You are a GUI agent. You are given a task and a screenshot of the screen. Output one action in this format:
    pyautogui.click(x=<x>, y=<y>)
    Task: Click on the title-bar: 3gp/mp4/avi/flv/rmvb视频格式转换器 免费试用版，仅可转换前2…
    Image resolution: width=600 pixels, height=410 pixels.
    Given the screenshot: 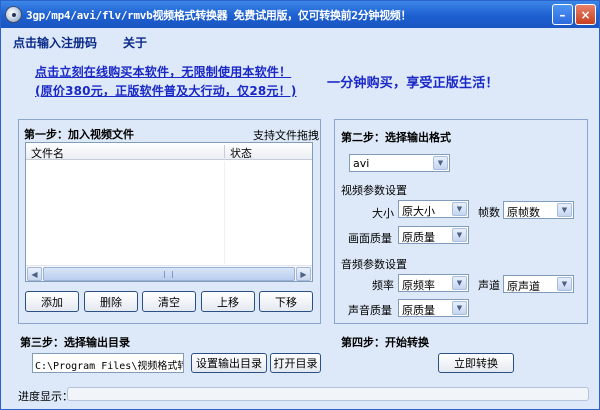 What is the action you would take?
    pyautogui.click(x=300, y=14)
    